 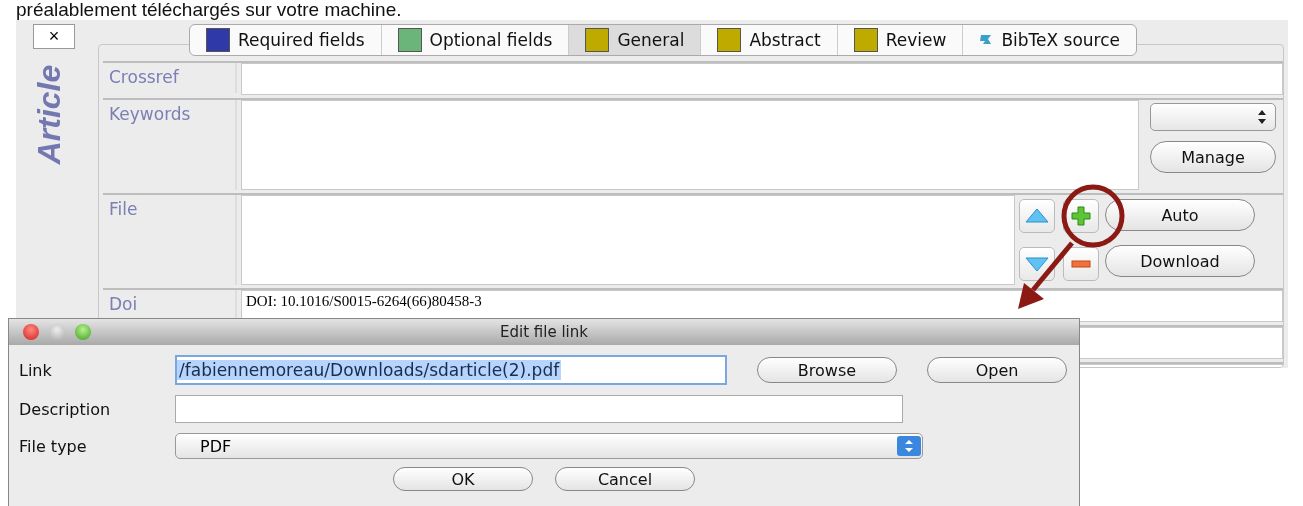 I want to click on tab: Abstract, so click(x=769, y=40).